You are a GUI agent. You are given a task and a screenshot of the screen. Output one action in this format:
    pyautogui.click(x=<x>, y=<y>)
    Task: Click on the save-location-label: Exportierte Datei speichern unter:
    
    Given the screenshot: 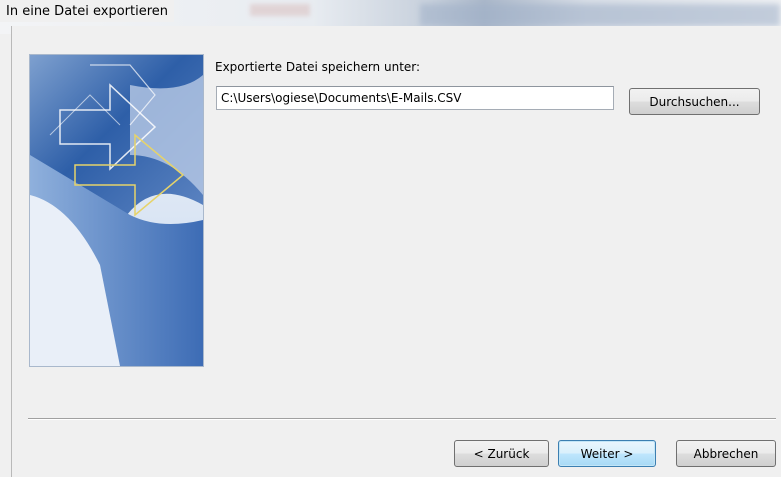 What is the action you would take?
    pyautogui.click(x=318, y=67)
    